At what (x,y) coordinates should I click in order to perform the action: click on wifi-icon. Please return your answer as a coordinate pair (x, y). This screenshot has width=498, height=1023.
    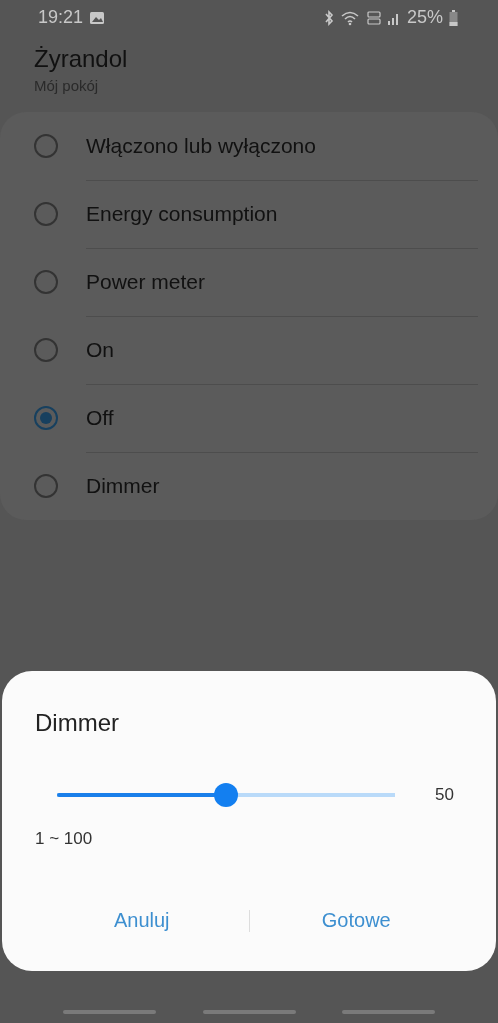
    Looking at the image, I should click on (350, 17).